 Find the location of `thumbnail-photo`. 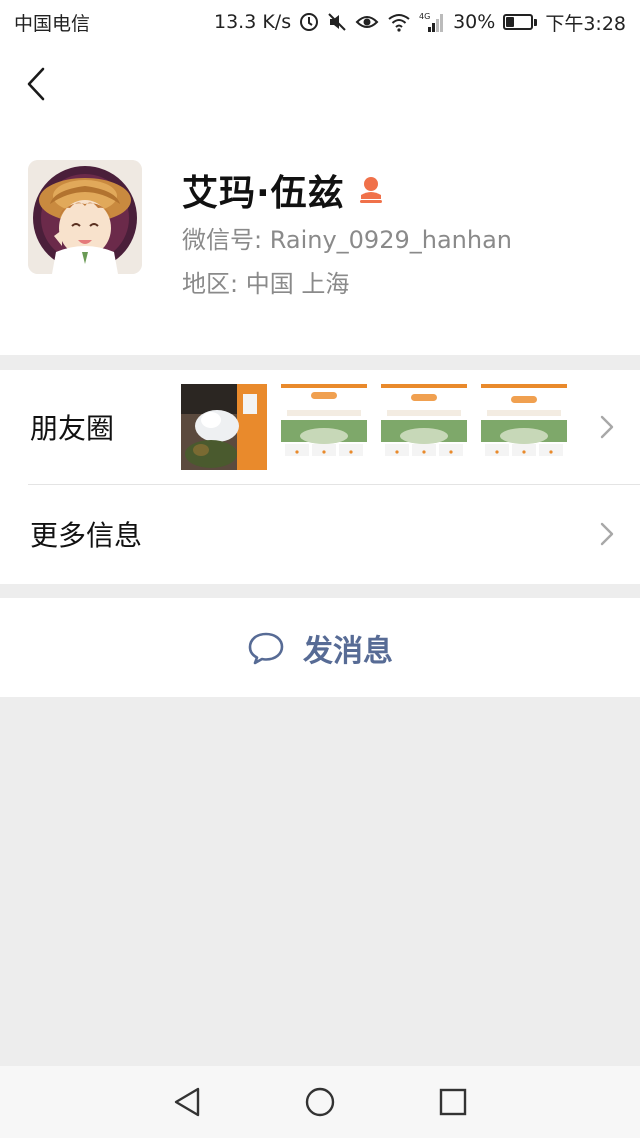

thumbnail-photo is located at coordinates (224, 427).